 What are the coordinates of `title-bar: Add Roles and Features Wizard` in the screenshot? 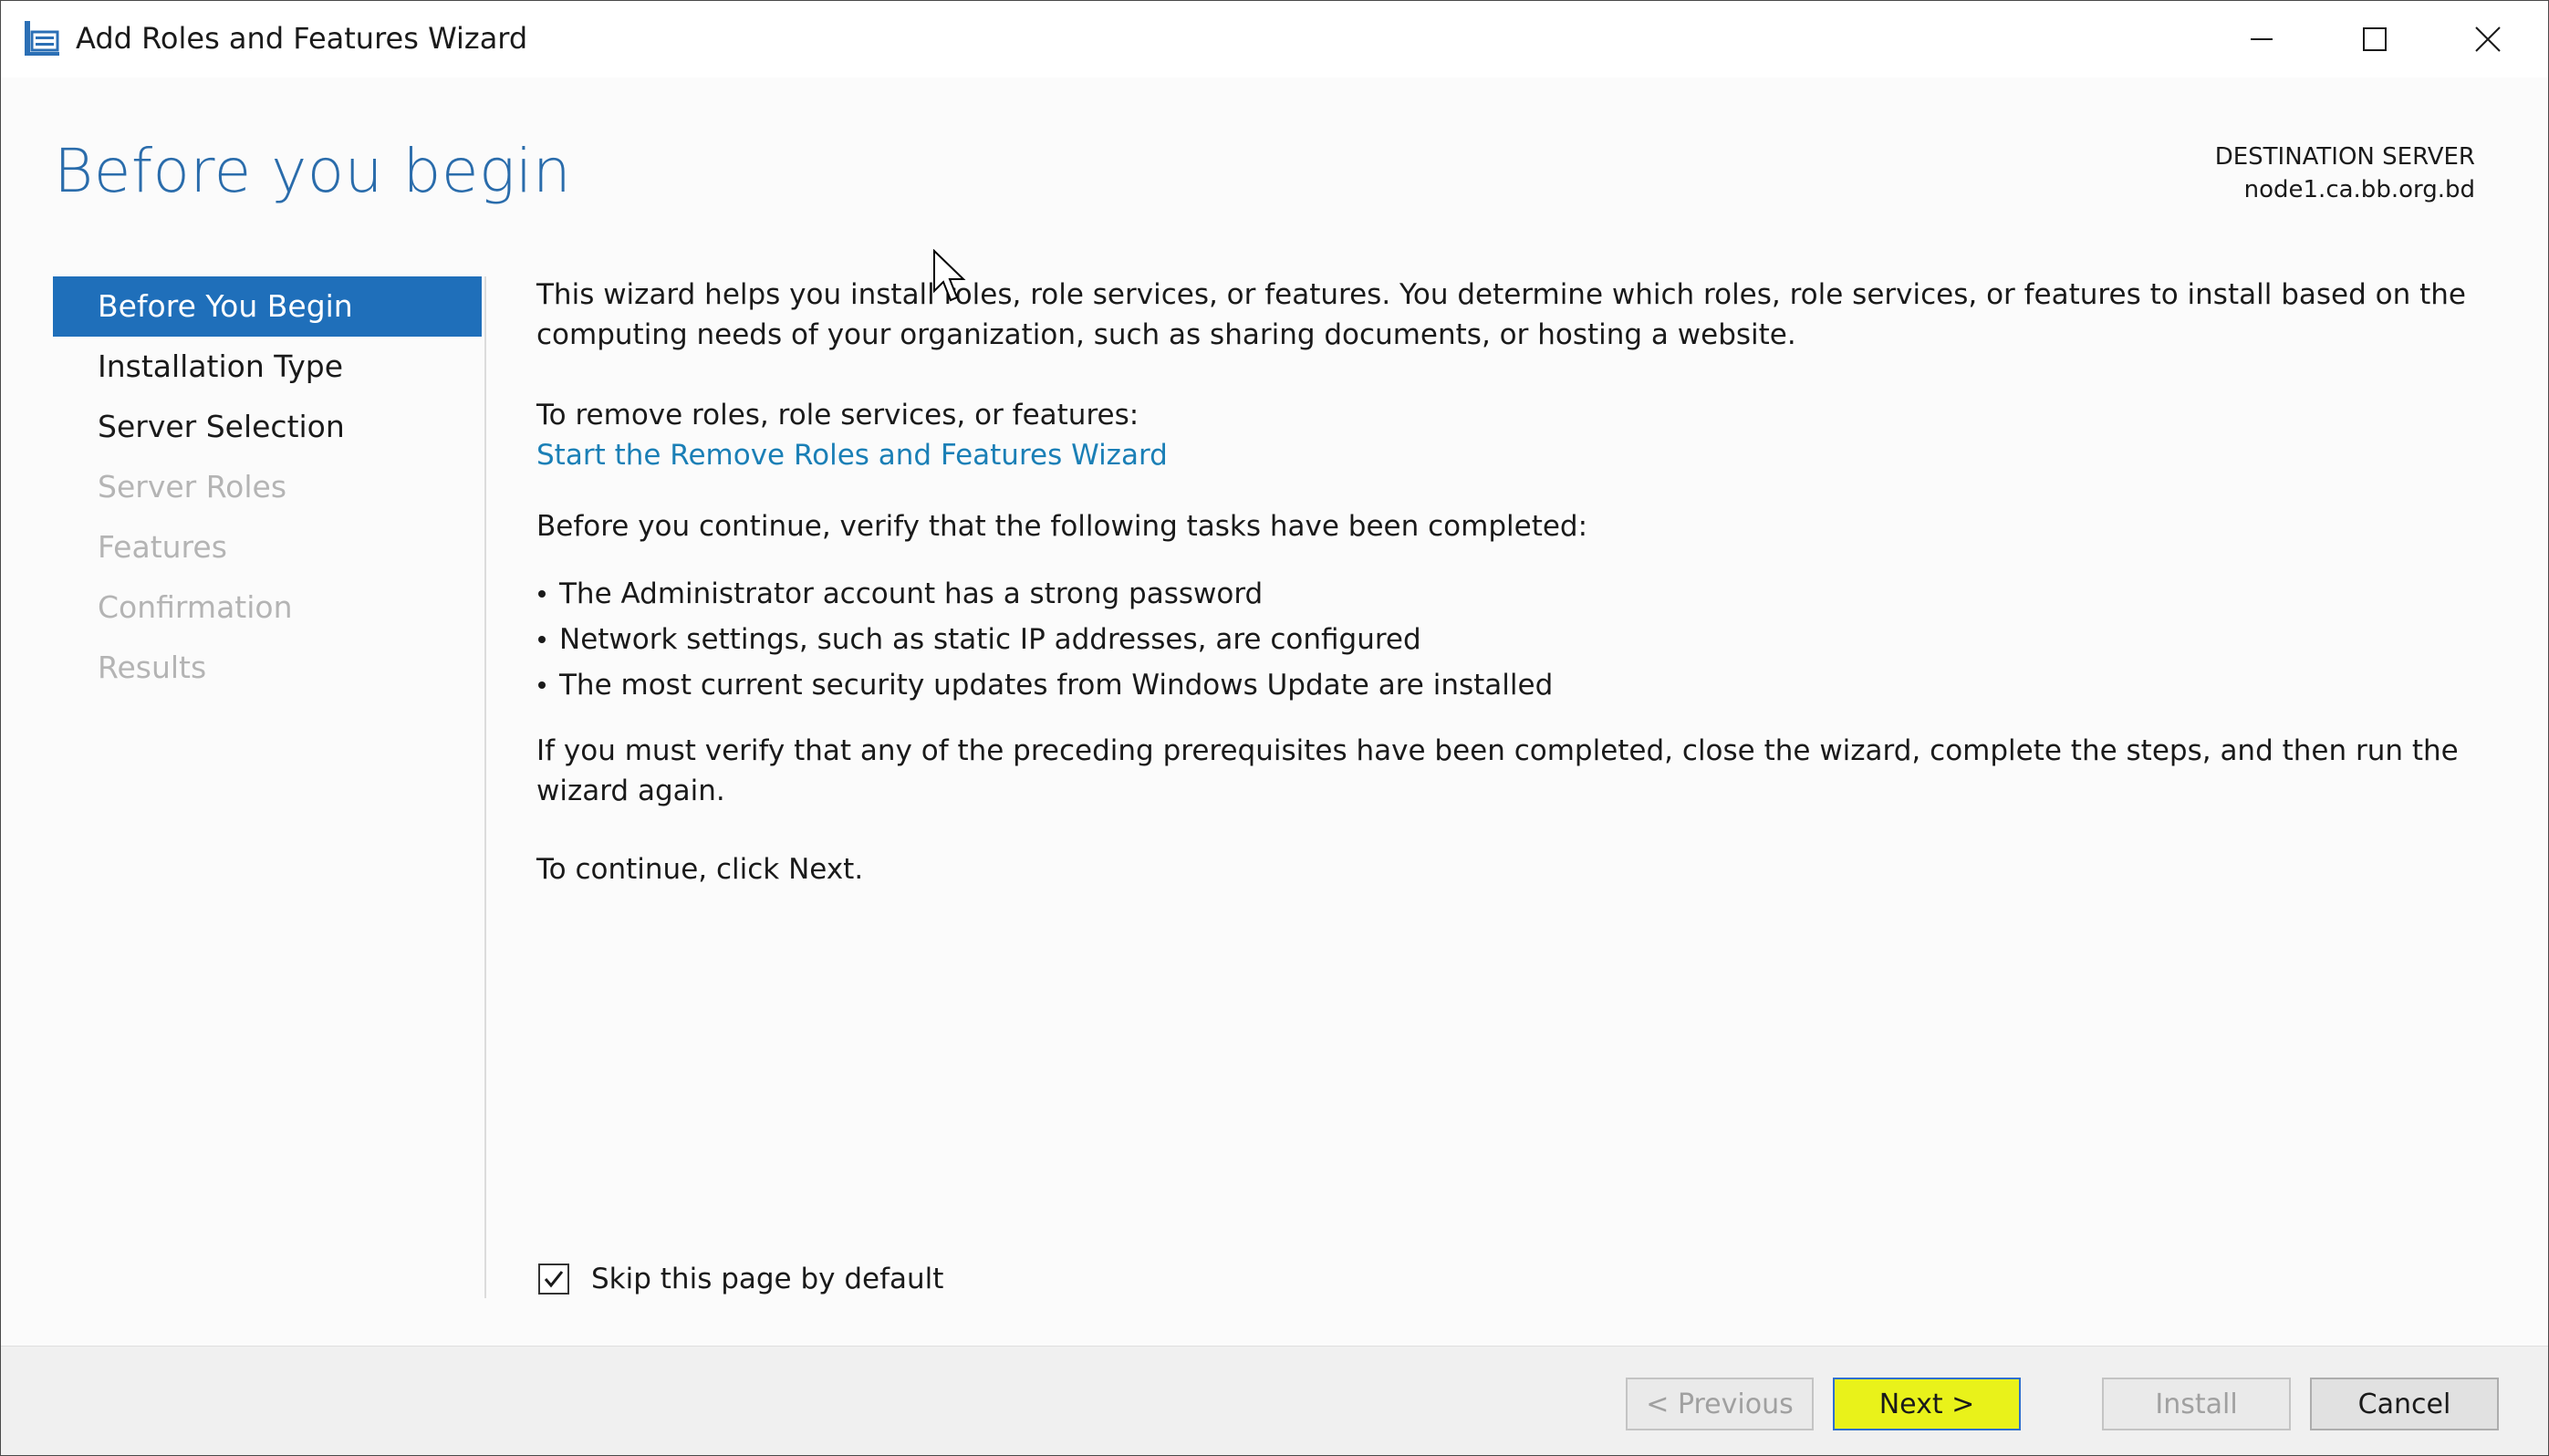 It's located at (1274, 39).